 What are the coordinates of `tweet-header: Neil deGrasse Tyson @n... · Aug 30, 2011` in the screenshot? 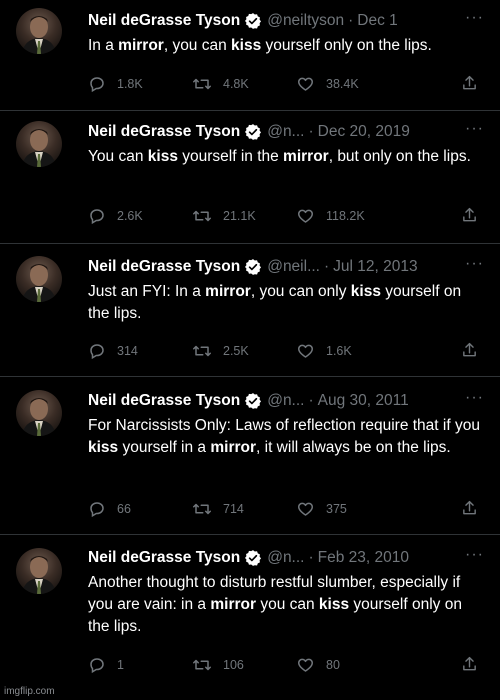 It's located at (287, 401).